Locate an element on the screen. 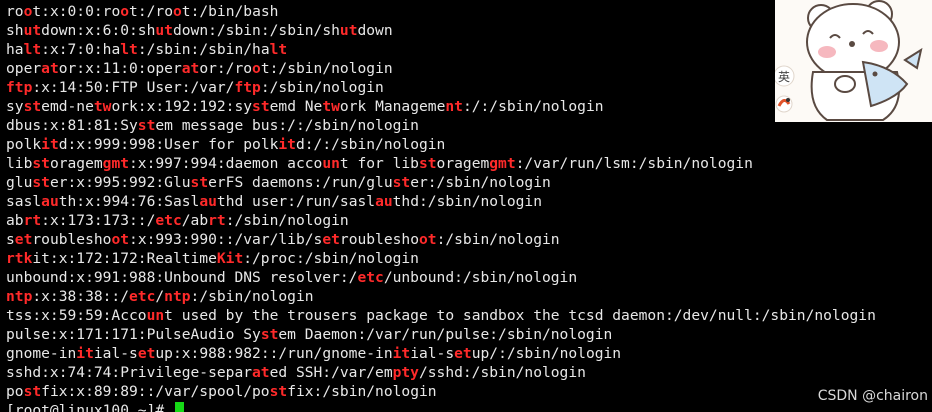 This screenshot has height=412, width=932. line-text: t:/ro is located at coordinates (151, 11).